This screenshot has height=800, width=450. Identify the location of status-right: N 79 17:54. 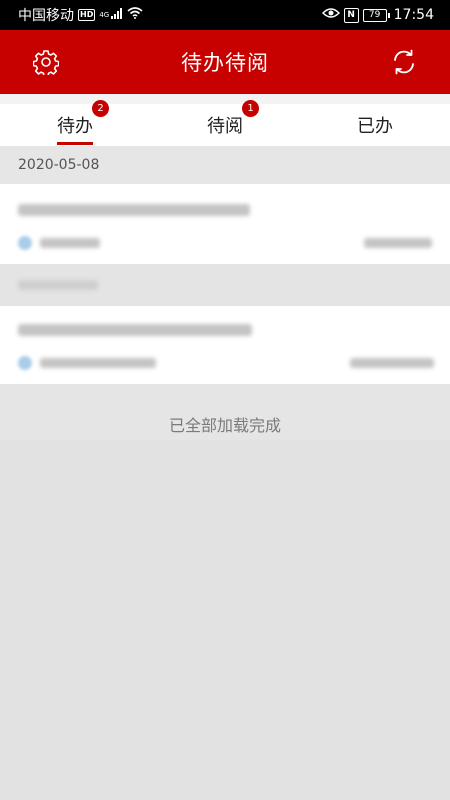
(377, 15).